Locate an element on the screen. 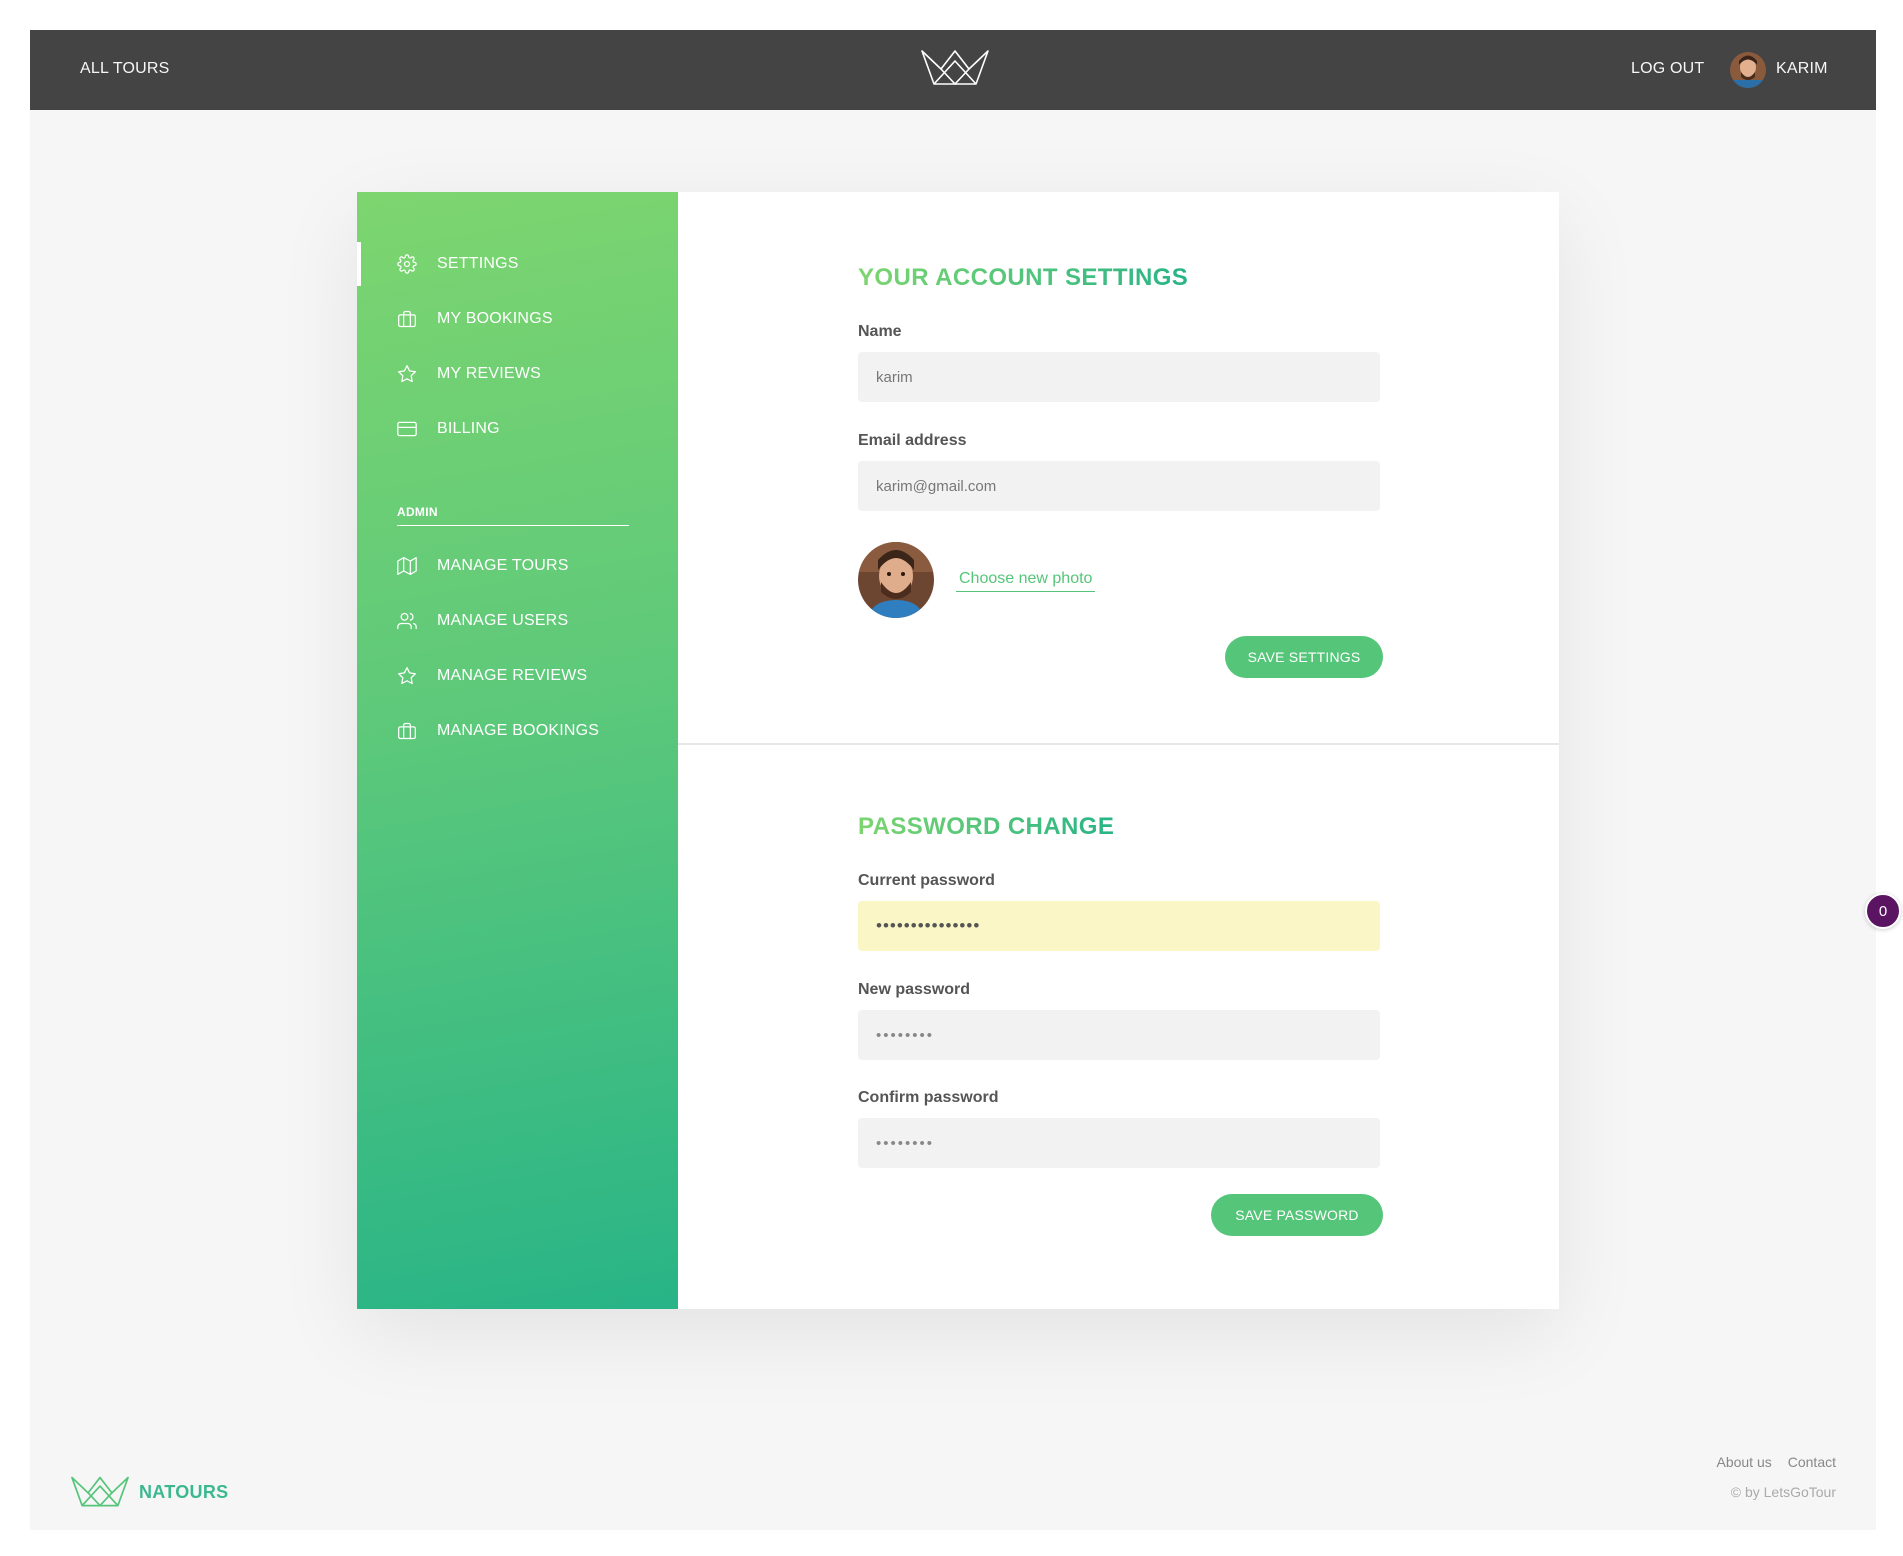 This screenshot has width=1903, height=1556. top-navbar: ALL TOURS LOG OUT KARIM is located at coordinates (953, 70).